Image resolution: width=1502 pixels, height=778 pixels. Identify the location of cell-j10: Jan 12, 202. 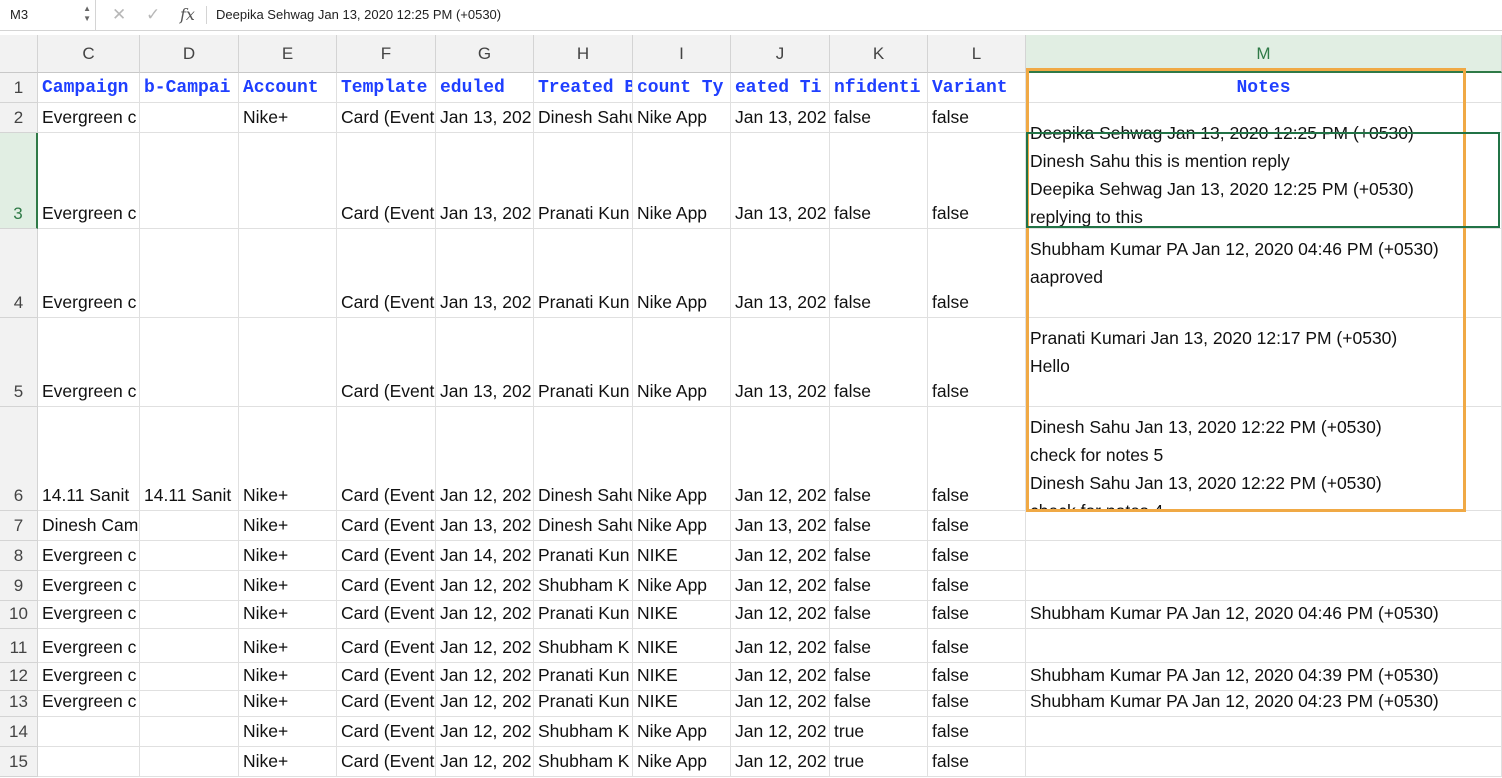
(780, 615).